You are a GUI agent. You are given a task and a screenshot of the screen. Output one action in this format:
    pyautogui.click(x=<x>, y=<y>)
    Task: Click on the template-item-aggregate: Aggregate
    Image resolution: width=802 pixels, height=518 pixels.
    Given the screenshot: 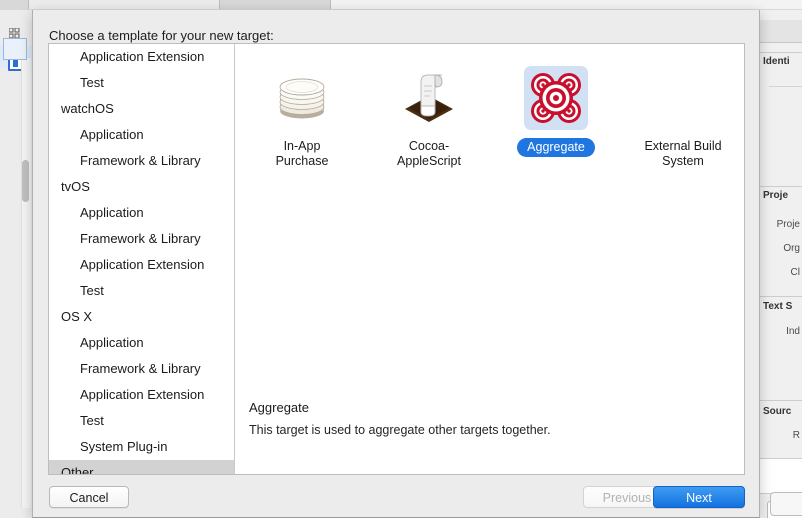 What is the action you would take?
    pyautogui.click(x=556, y=115)
    